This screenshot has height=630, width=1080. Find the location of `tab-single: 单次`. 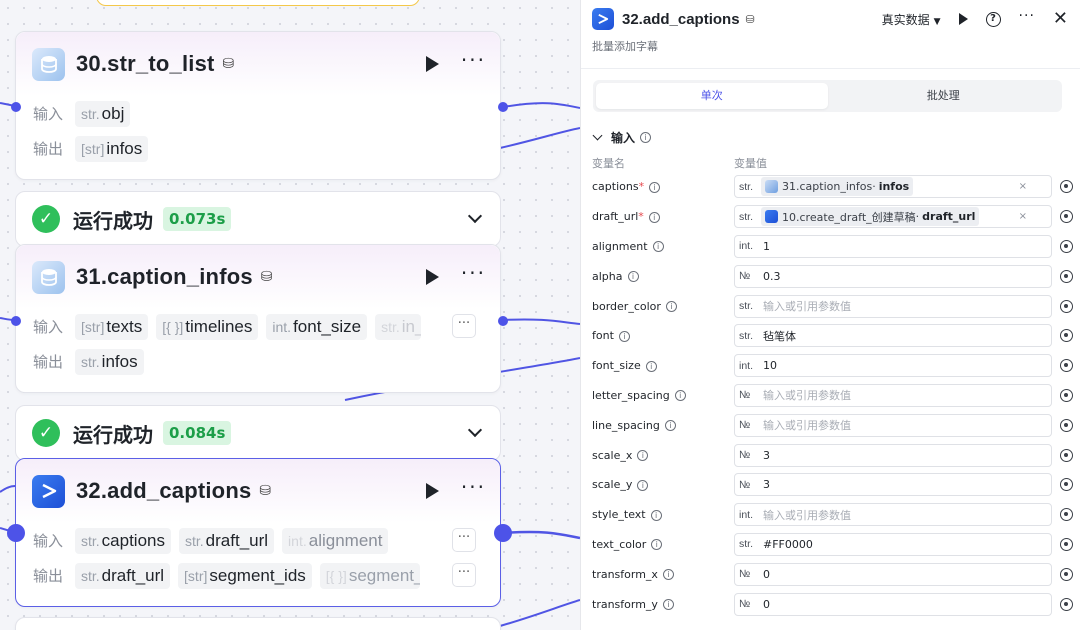

tab-single: 单次 is located at coordinates (712, 96).